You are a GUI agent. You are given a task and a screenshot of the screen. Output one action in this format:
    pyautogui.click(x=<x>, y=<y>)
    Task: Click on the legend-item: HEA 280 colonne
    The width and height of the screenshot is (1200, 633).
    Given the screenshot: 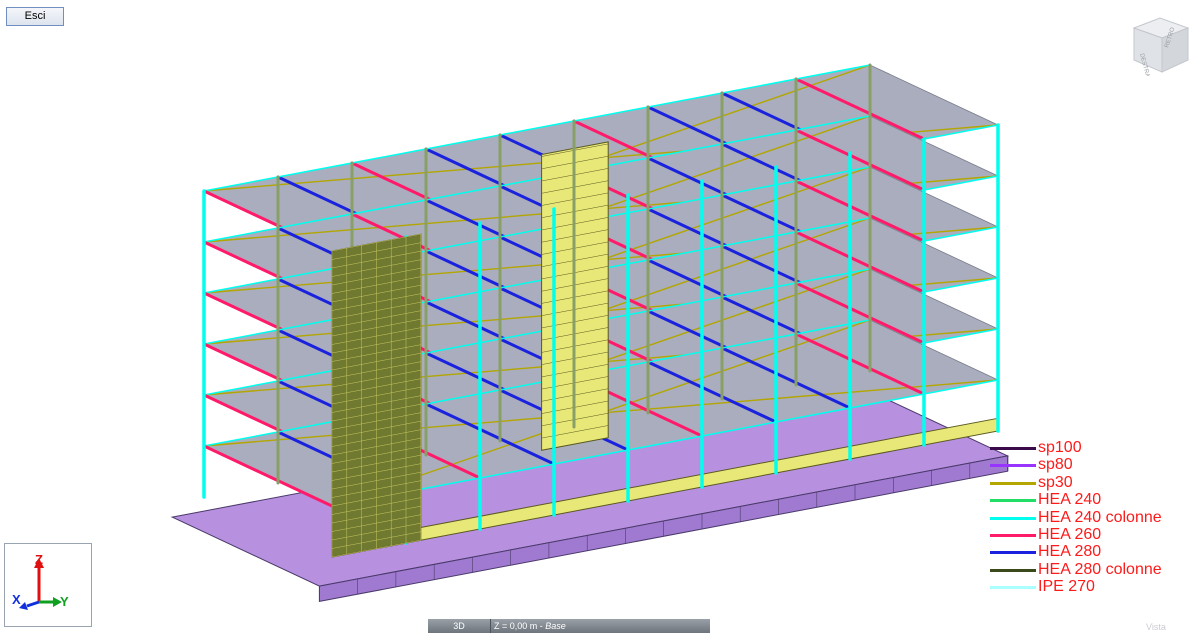 What is the action you would take?
    pyautogui.click(x=1095, y=569)
    